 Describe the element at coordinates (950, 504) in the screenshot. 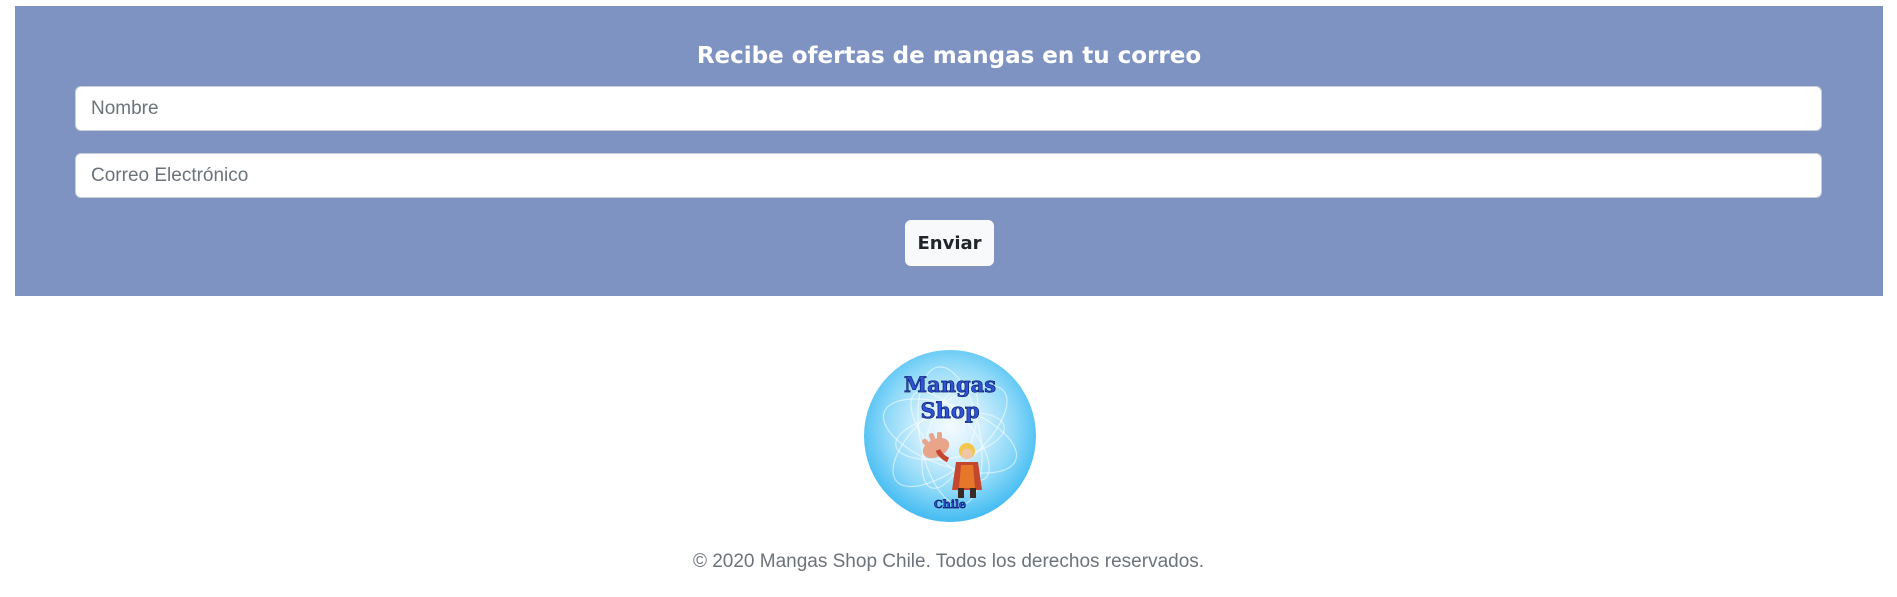

I see `logo-text-line3: Chile` at that location.